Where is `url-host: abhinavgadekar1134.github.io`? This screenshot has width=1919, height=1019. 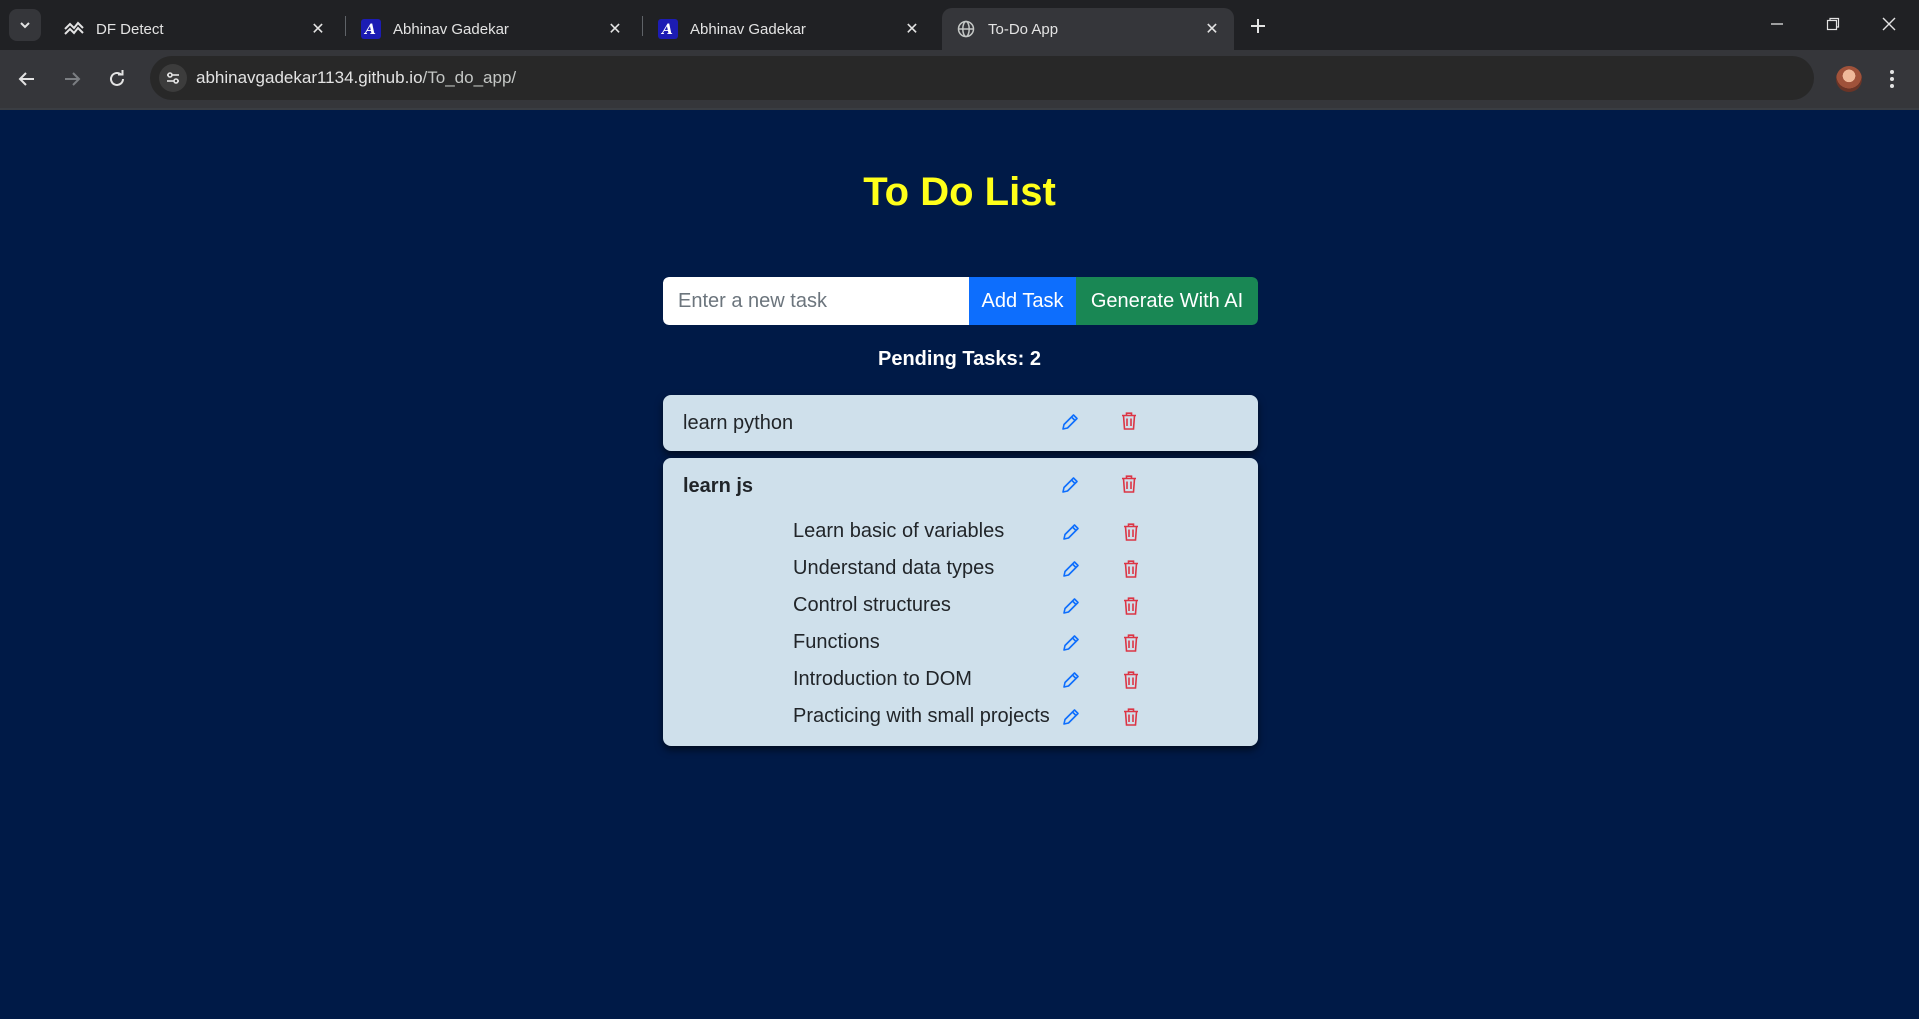 url-host: abhinavgadekar1134.github.io is located at coordinates (309, 77).